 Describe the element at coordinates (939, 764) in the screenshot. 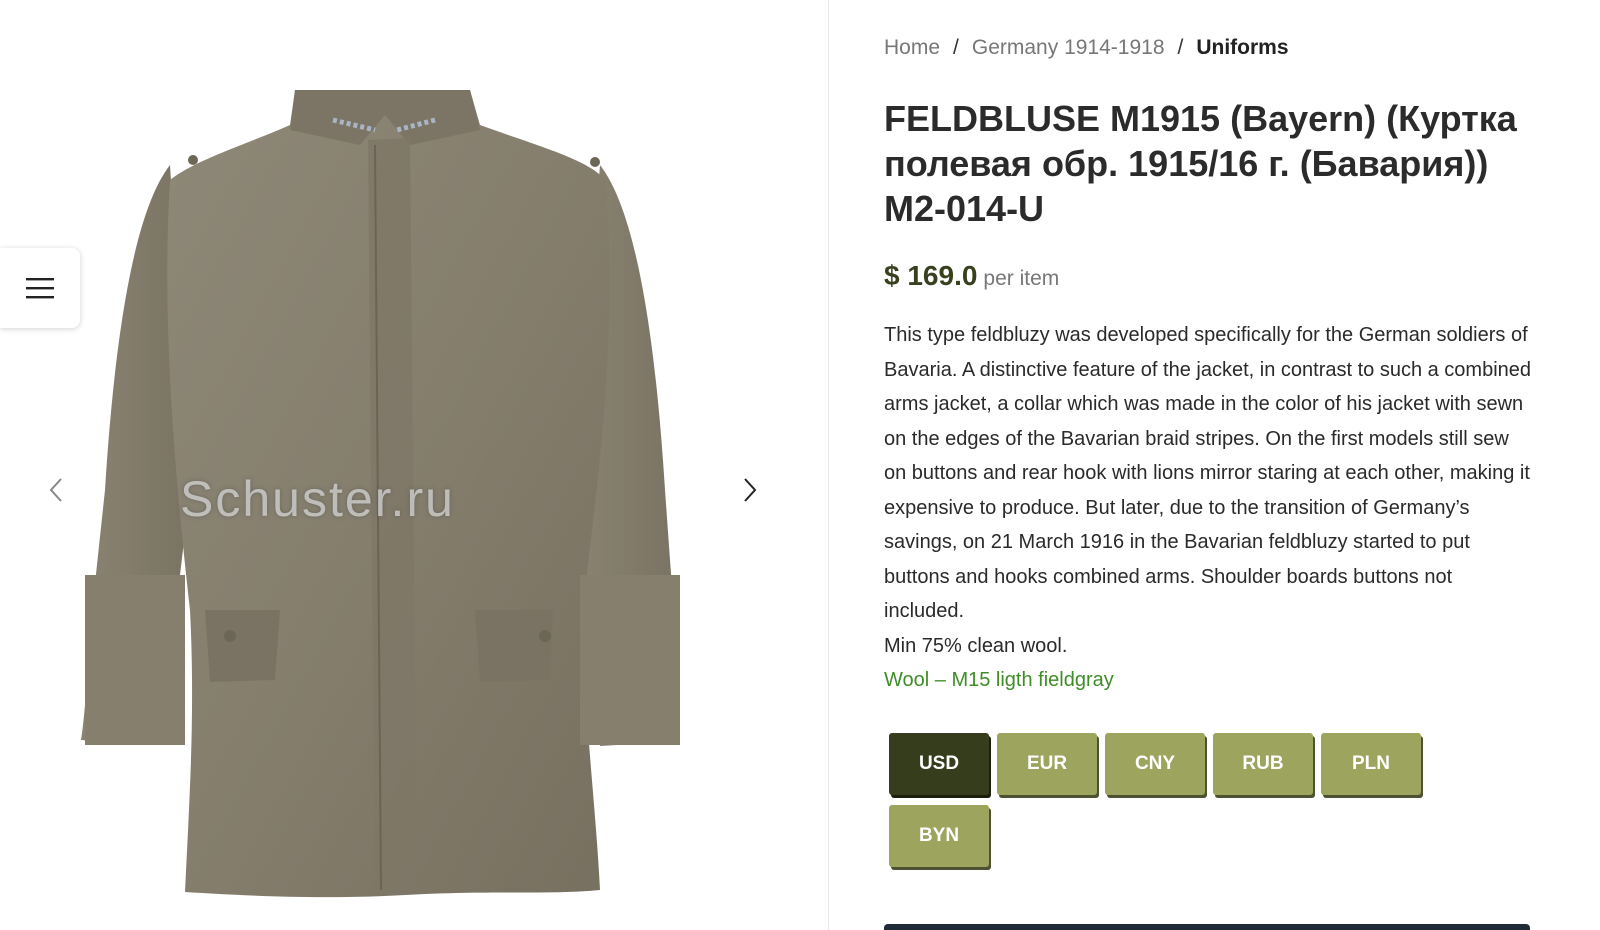

I see `currency-button-usd: USD` at that location.